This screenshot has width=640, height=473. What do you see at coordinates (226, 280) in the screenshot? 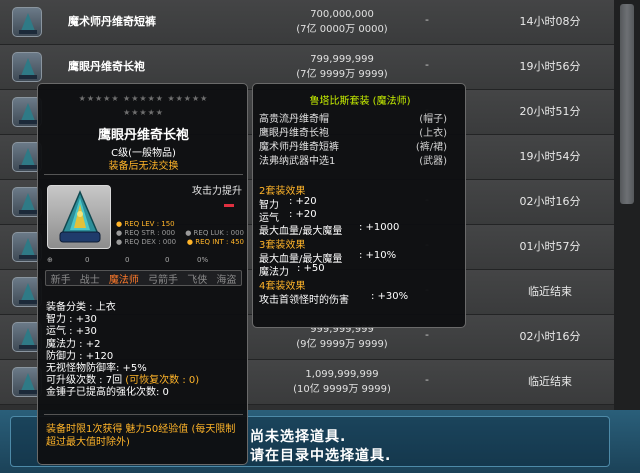
I see `job-pirate: 海盗` at bounding box center [226, 280].